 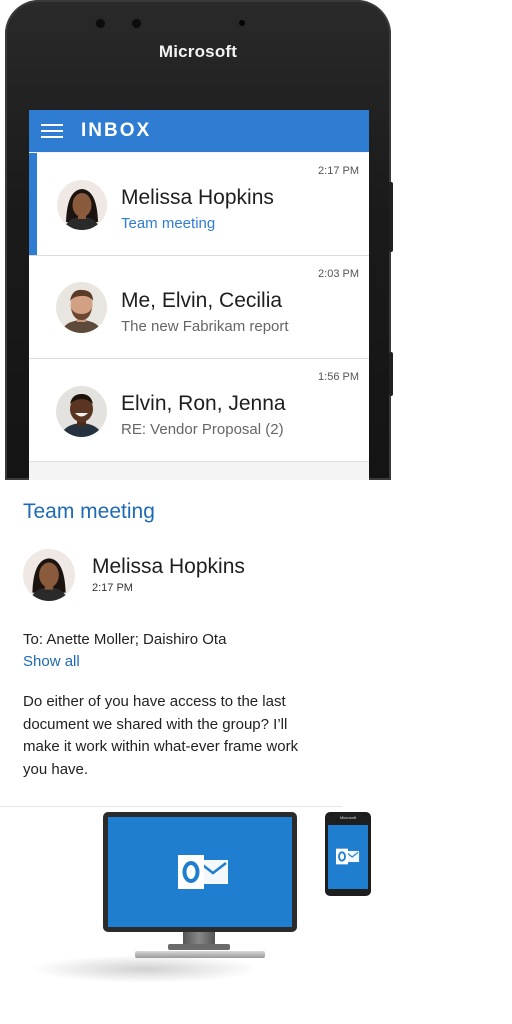 I want to click on mini-phone-device: Microsoft, so click(x=348, y=854).